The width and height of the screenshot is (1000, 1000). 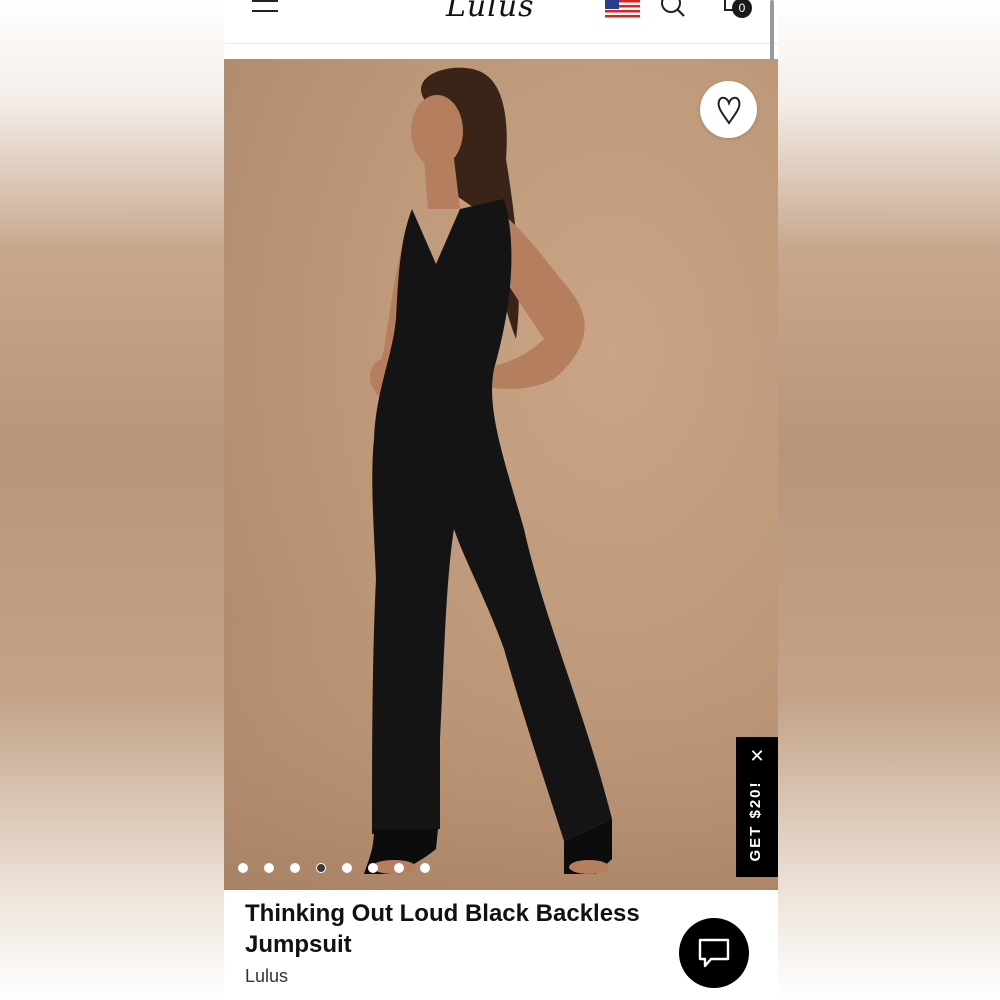 I want to click on chat-button, so click(x=714, y=953).